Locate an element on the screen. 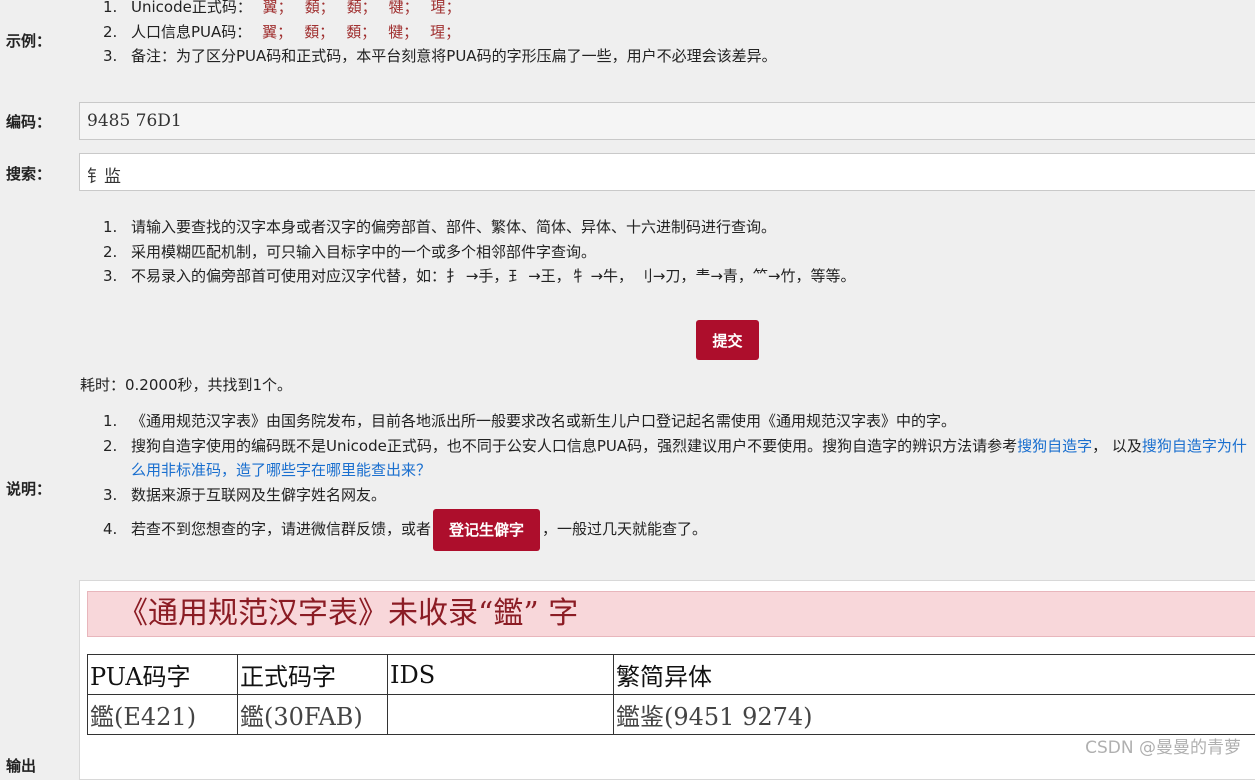 The width and height of the screenshot is (1255, 780). code-textarea: 9485 76D1 ⟋ is located at coordinates (667, 121).